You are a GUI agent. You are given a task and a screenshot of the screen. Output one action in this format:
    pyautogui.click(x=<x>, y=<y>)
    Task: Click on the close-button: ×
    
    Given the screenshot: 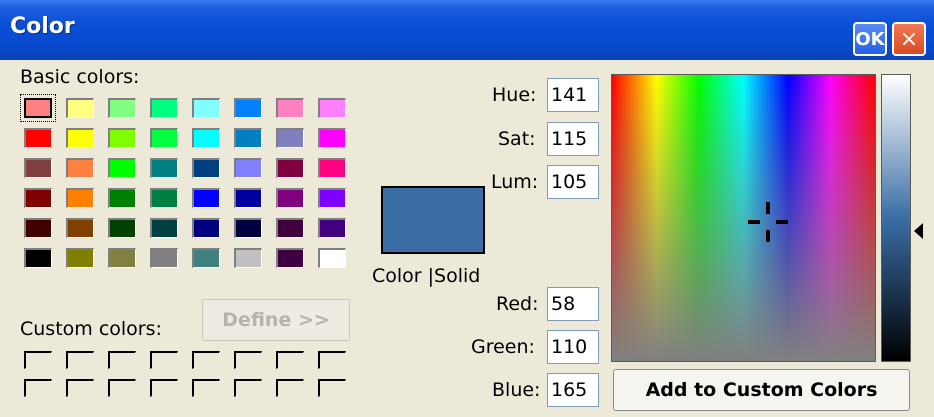 What is the action you would take?
    pyautogui.click(x=909, y=39)
    